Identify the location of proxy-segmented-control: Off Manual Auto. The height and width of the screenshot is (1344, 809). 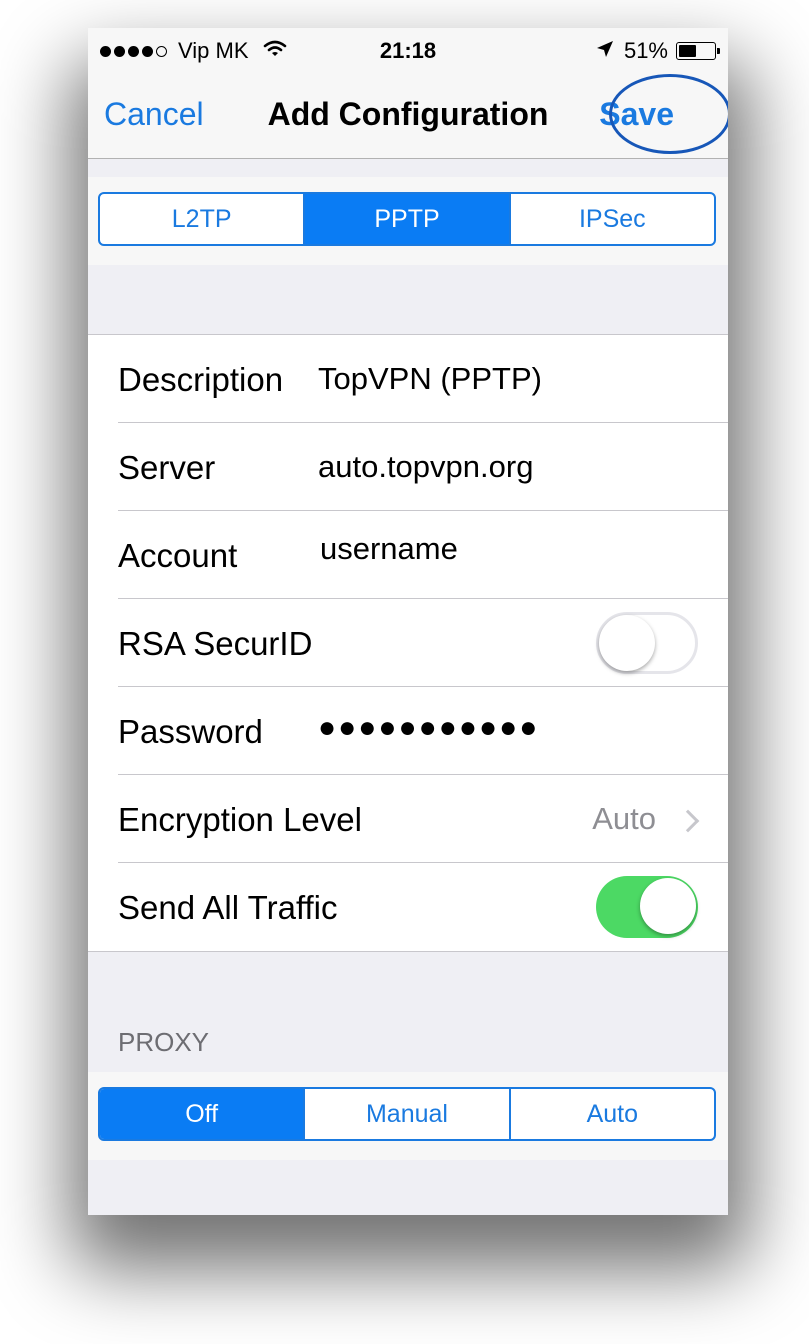
(407, 1114).